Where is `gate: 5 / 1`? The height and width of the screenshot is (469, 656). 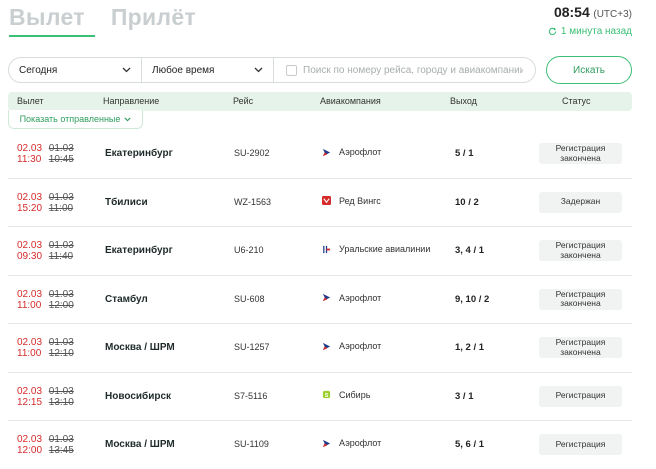 gate: 5 / 1 is located at coordinates (464, 153).